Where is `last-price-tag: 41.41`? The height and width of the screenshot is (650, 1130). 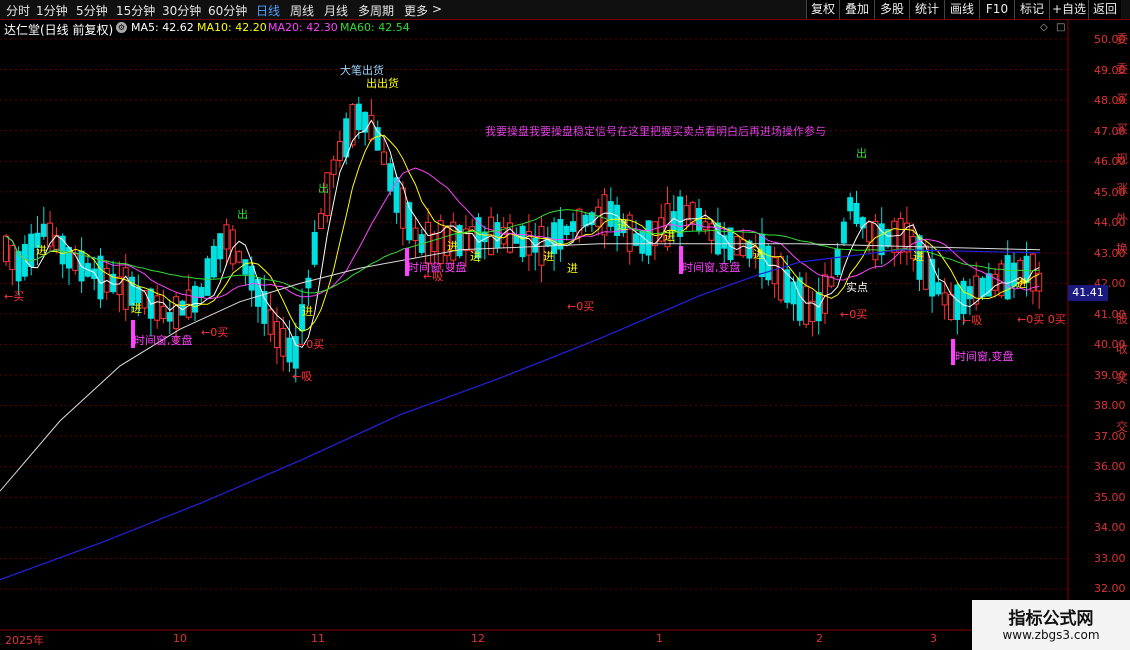
last-price-tag: 41.41 is located at coordinates (1088, 293).